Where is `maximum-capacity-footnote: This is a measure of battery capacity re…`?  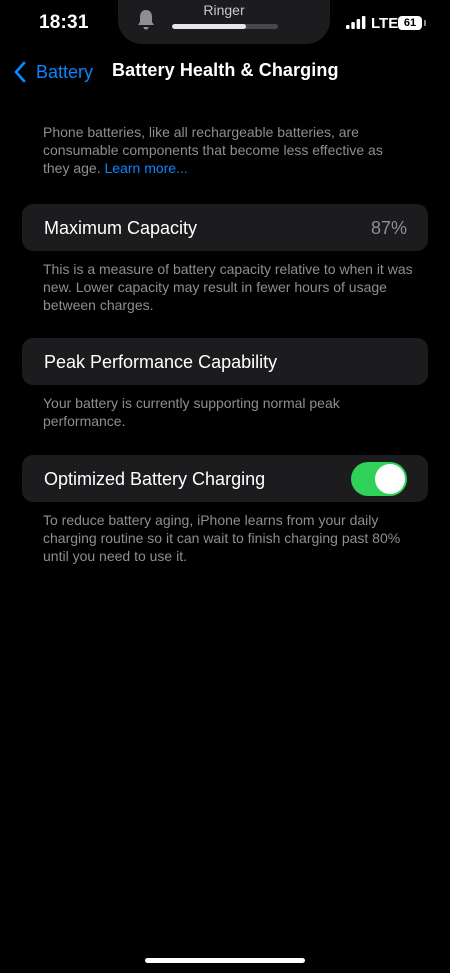
maximum-capacity-footnote: This is a measure of battery capacity re… is located at coordinates (228, 287).